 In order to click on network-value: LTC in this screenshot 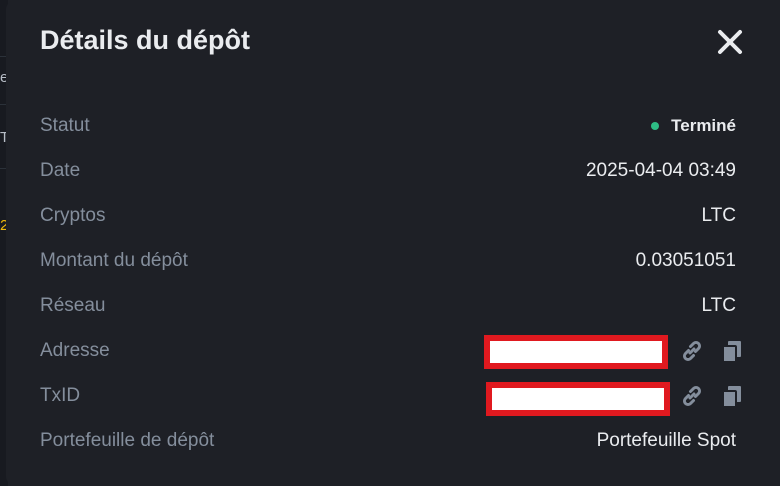, I will do `click(718, 305)`.